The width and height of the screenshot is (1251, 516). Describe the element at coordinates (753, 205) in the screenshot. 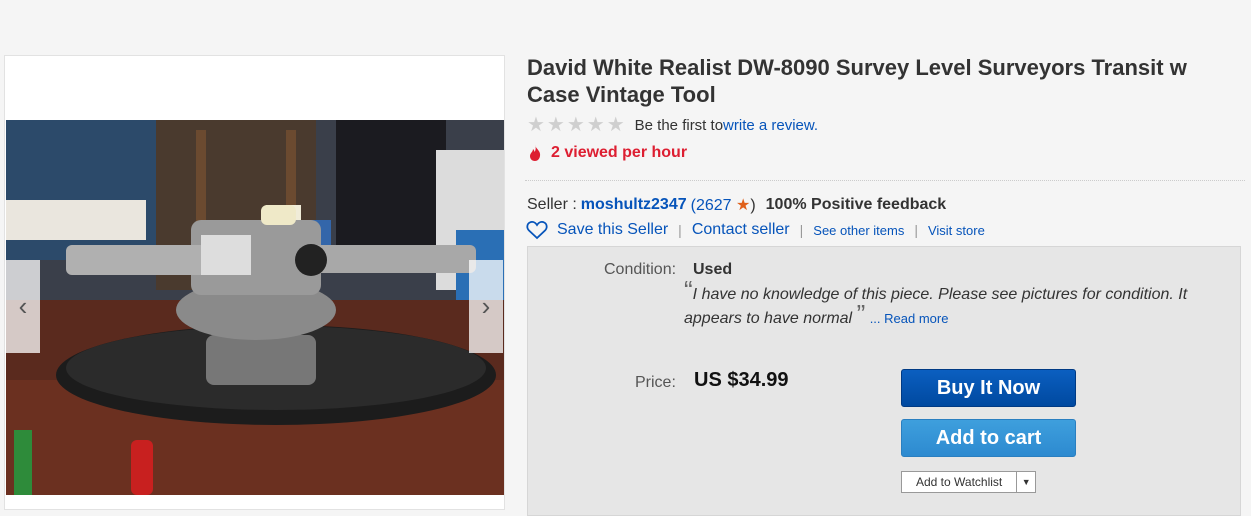

I see `score-close: )` at that location.